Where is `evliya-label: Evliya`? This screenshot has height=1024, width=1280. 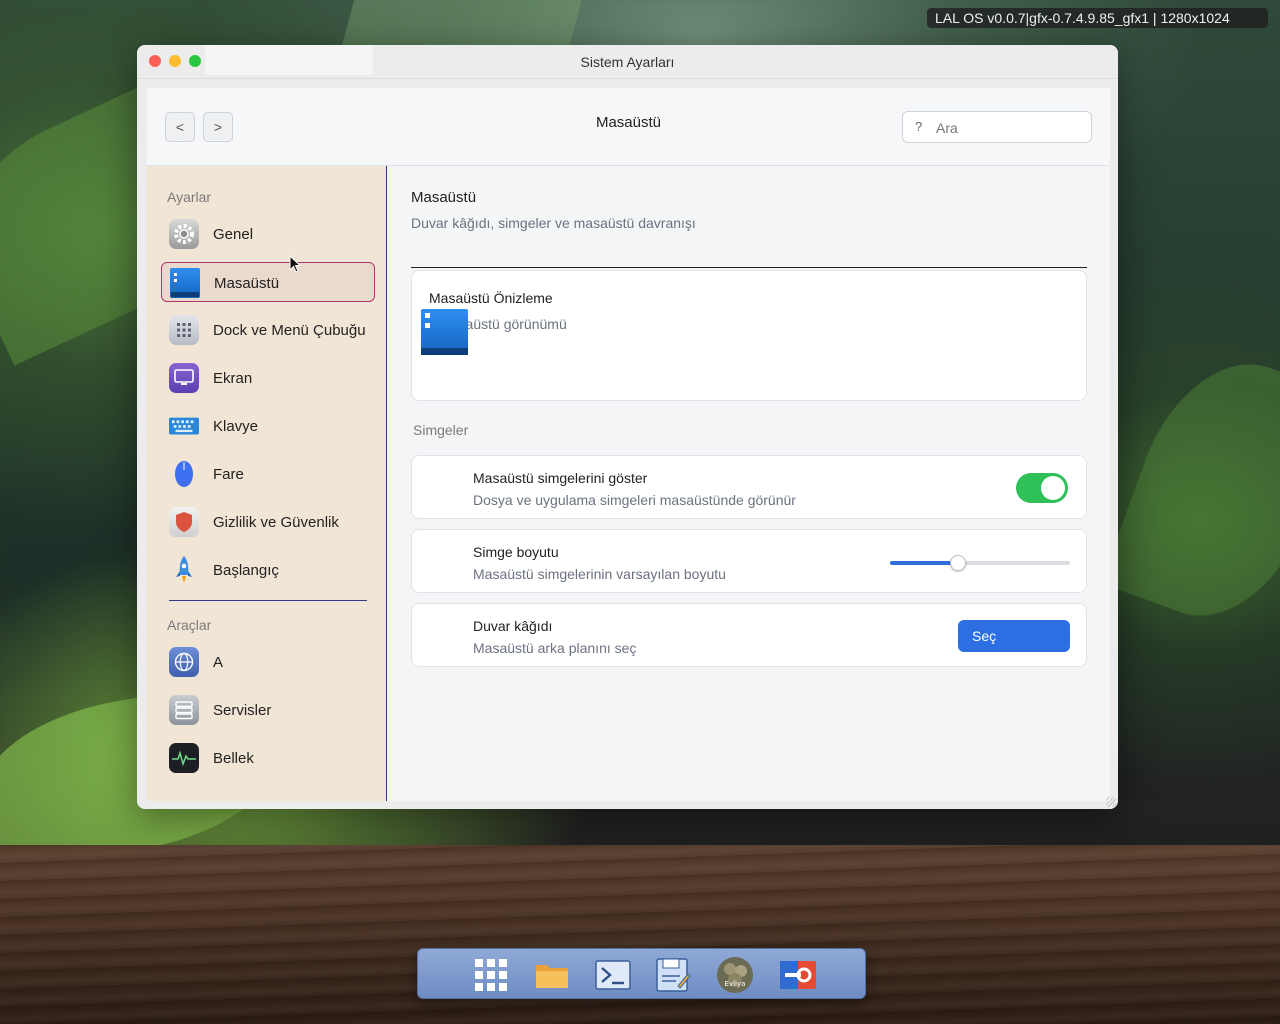 evliya-label: Evliya is located at coordinates (735, 984).